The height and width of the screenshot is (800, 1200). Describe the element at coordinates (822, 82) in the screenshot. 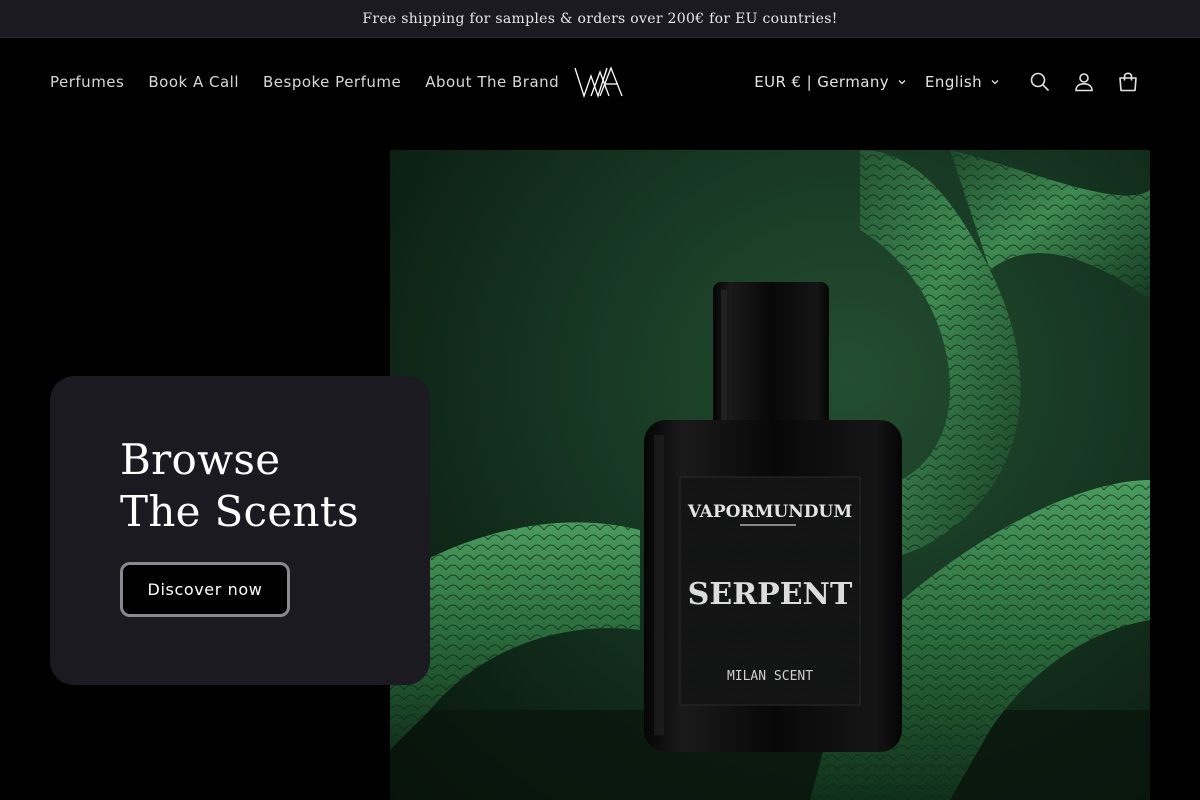

I see `country-selector-label: EUR € | Germany` at that location.